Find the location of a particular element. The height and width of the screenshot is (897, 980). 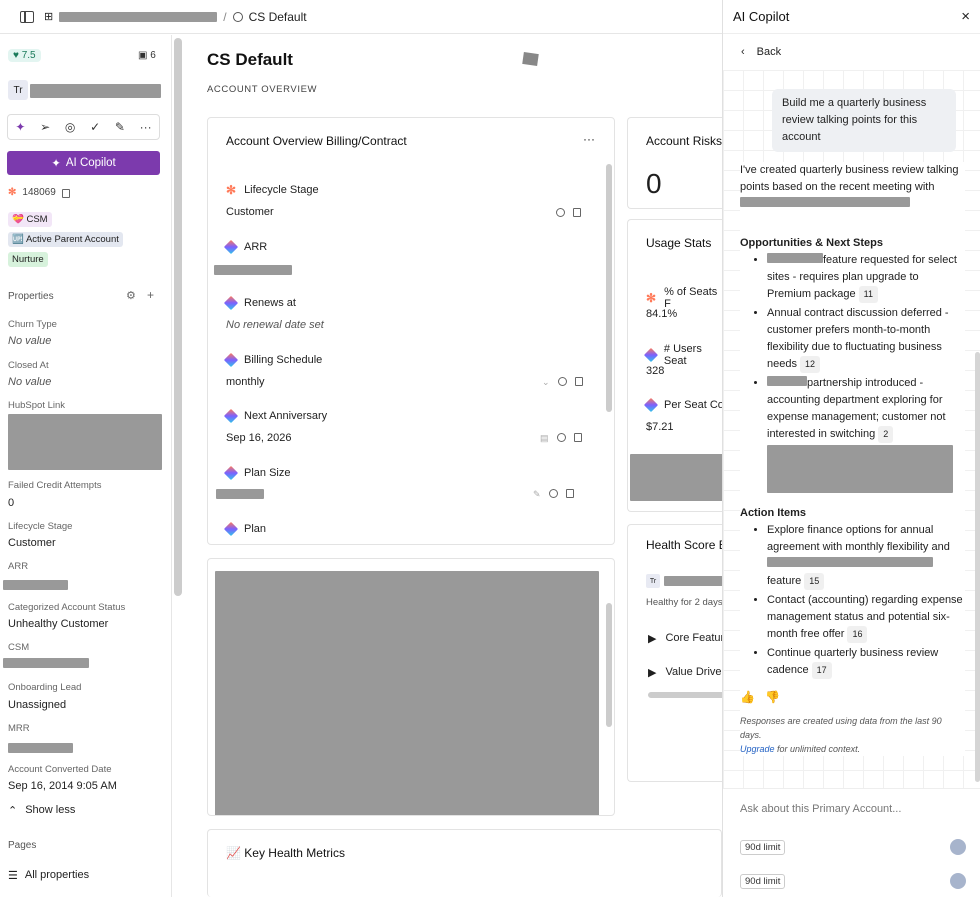

top-bar: ⊞ / CS Default is located at coordinates (361, 17).